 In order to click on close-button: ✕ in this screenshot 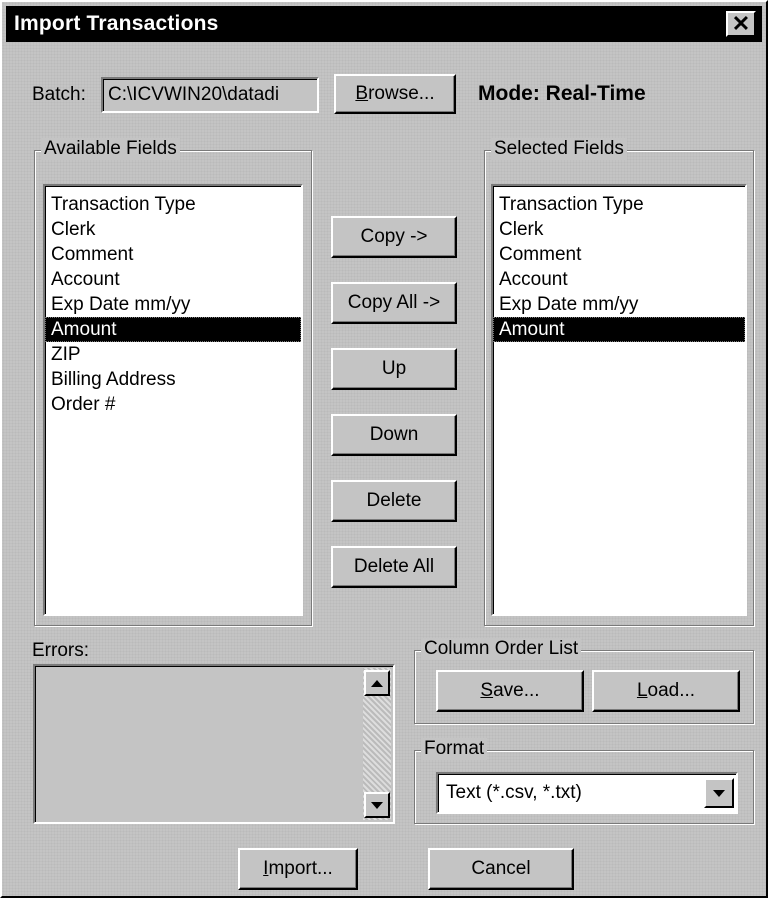, I will do `click(741, 24)`.